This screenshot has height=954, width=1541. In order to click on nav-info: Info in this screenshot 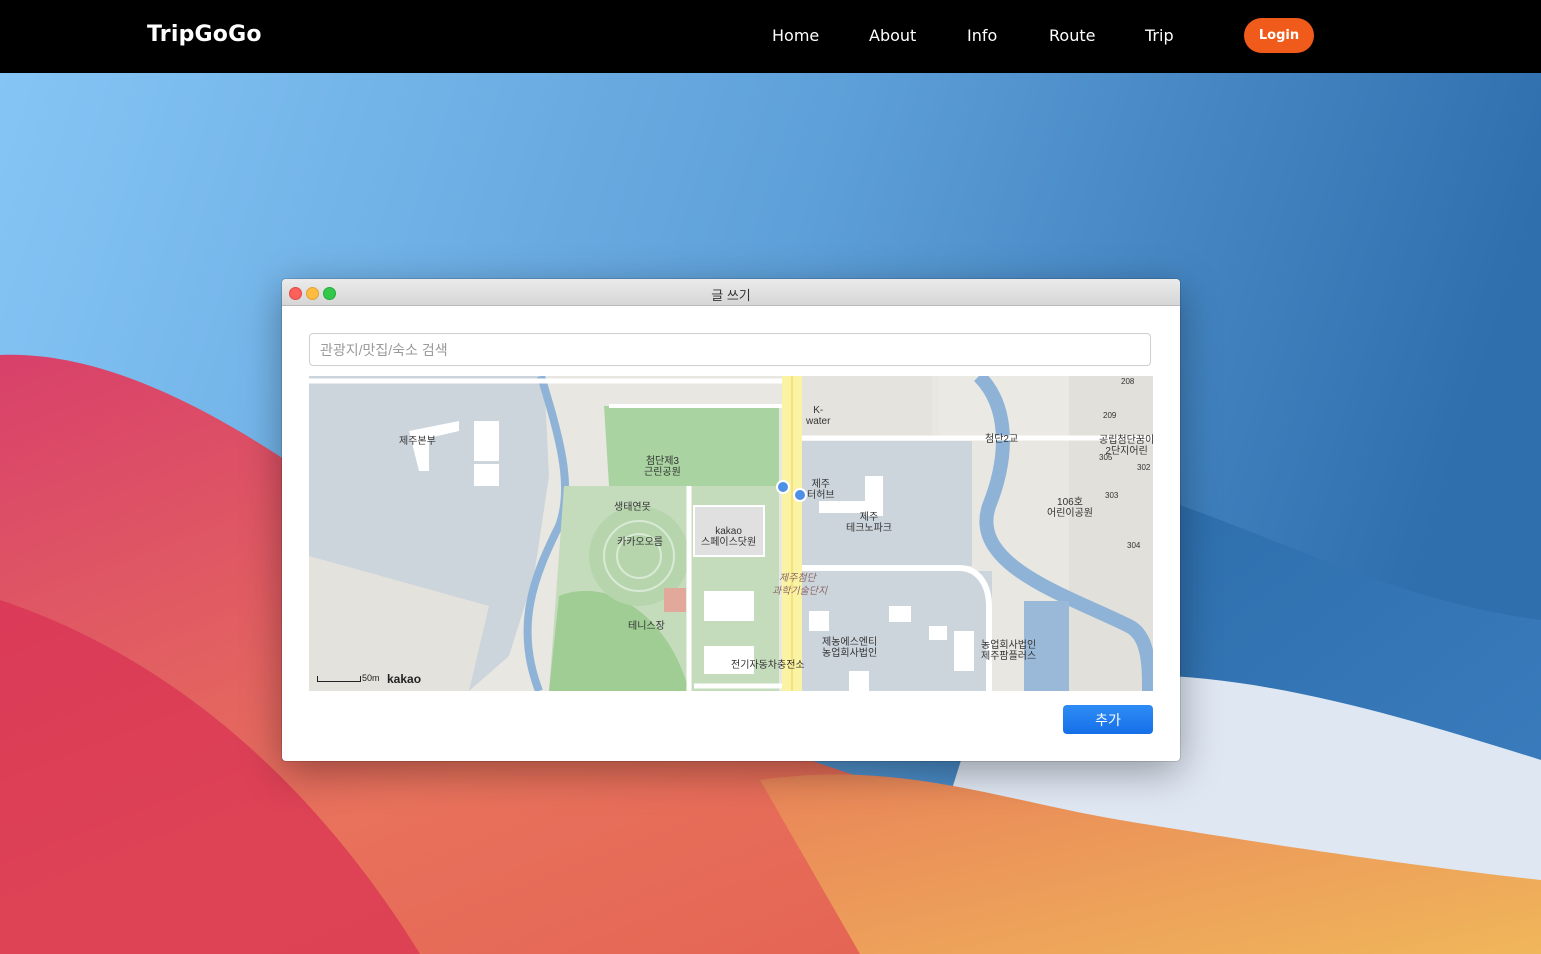, I will do `click(982, 35)`.